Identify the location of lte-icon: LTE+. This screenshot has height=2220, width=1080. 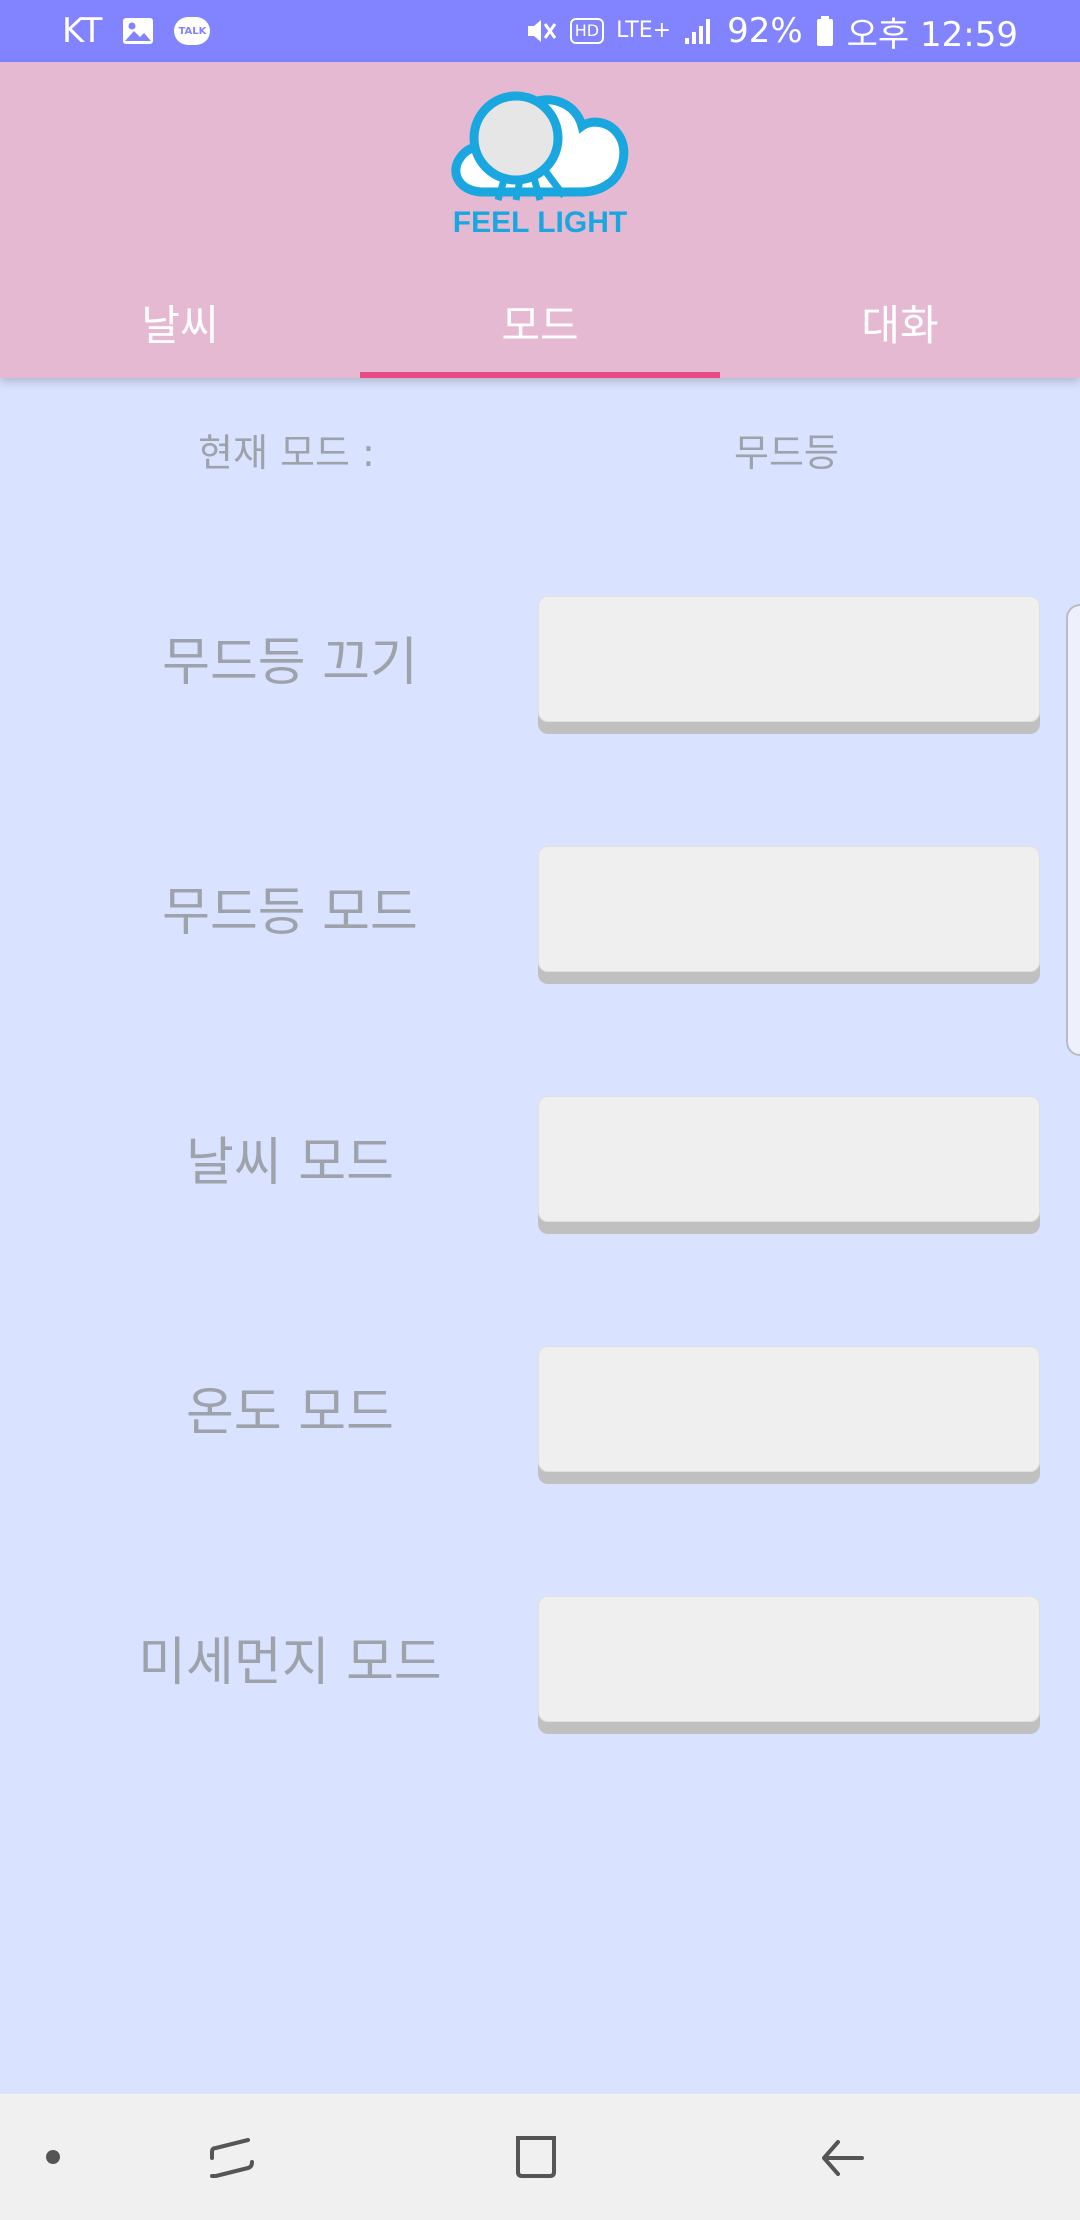
(643, 31).